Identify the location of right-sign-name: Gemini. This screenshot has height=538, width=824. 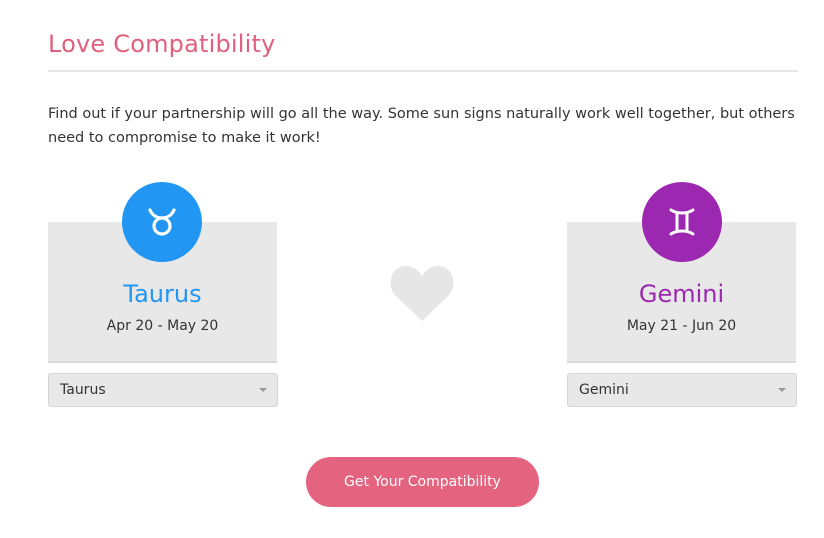
(681, 294).